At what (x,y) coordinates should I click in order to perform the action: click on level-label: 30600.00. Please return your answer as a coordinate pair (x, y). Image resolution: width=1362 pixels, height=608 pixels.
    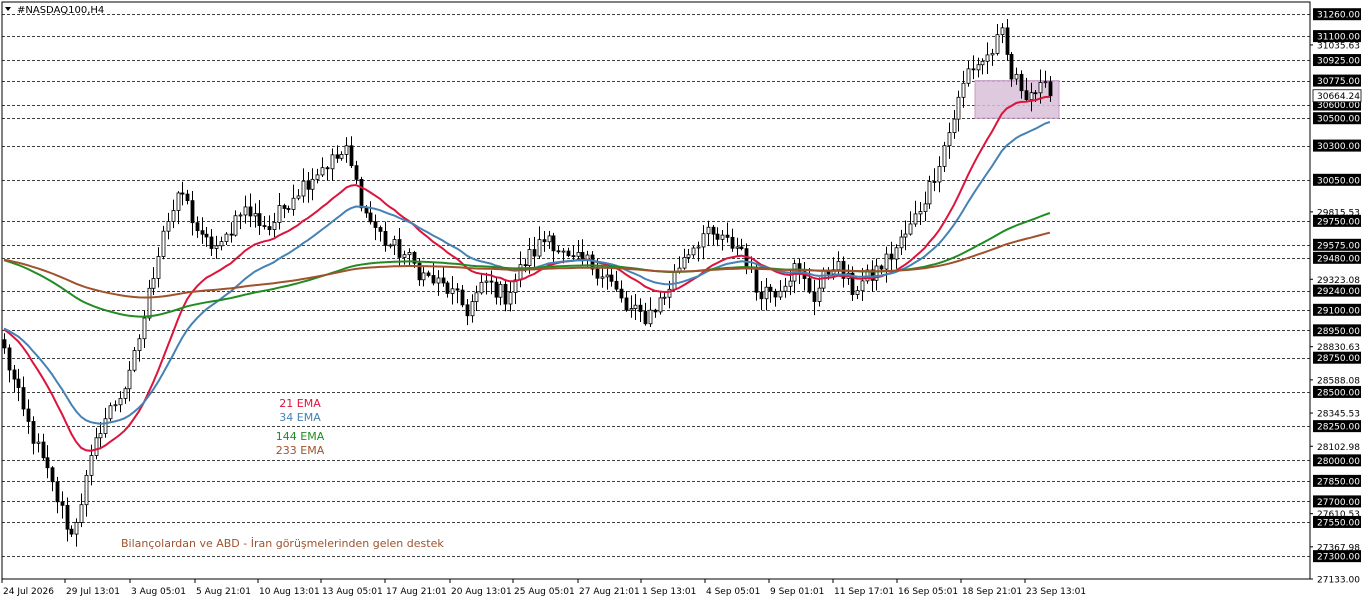
    Looking at the image, I should click on (1338, 106).